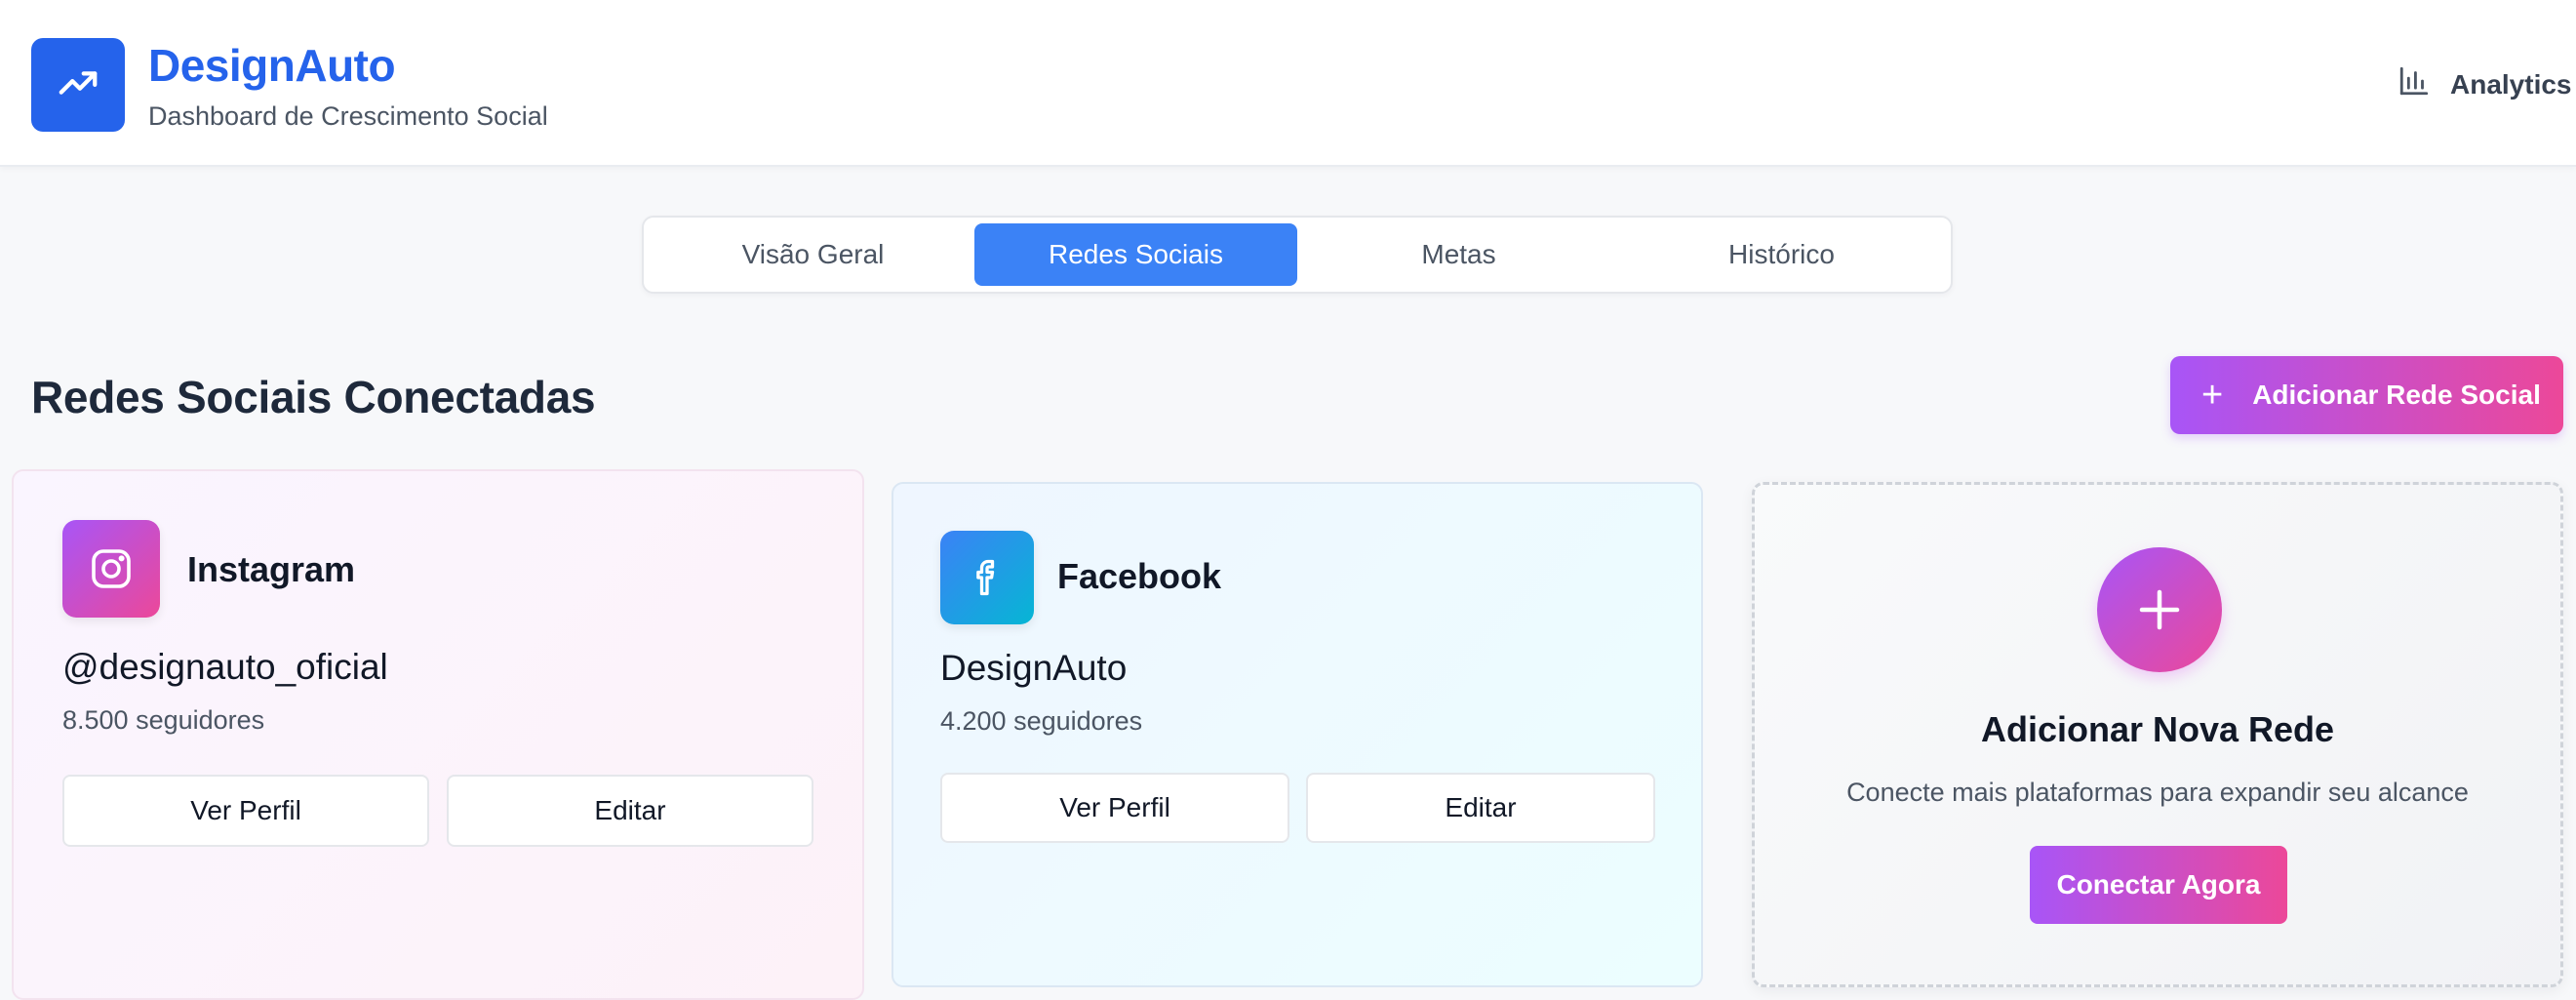  I want to click on facebook-icon, so click(987, 577).